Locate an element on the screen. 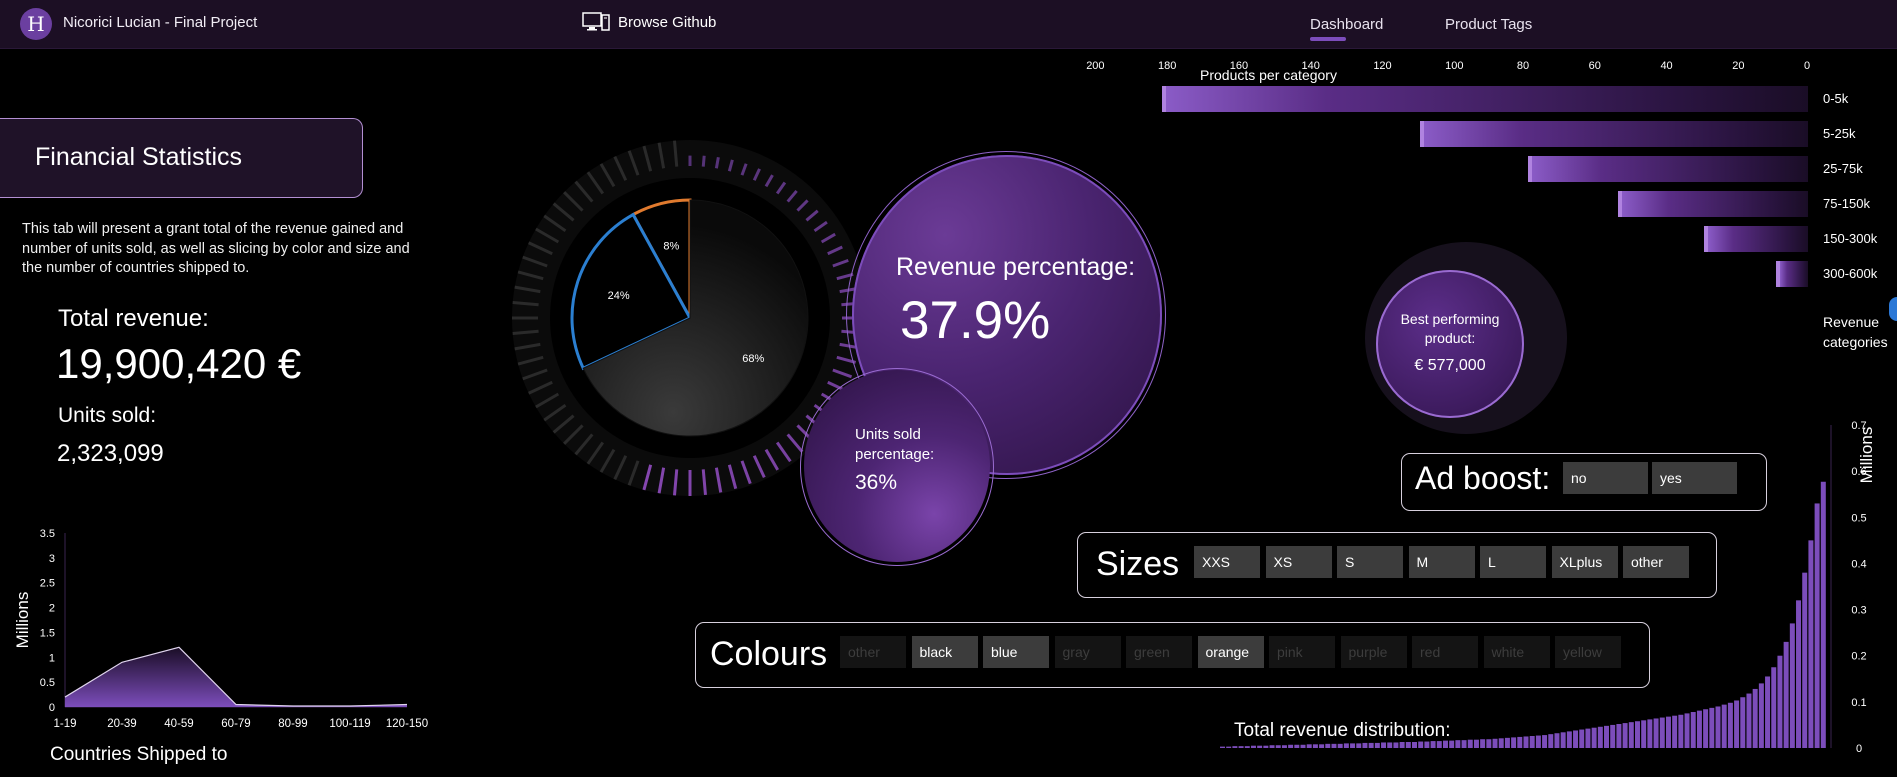  computer-icon is located at coordinates (596, 21).